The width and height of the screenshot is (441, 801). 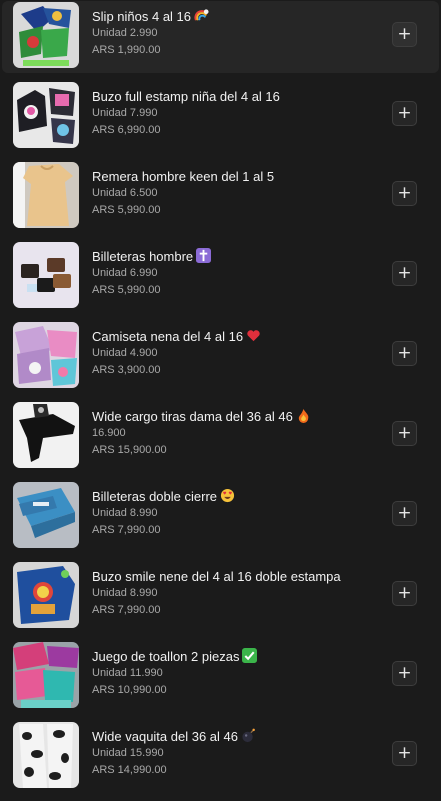 I want to click on product-name: Juego de toallon 2 piezas, so click(x=166, y=656).